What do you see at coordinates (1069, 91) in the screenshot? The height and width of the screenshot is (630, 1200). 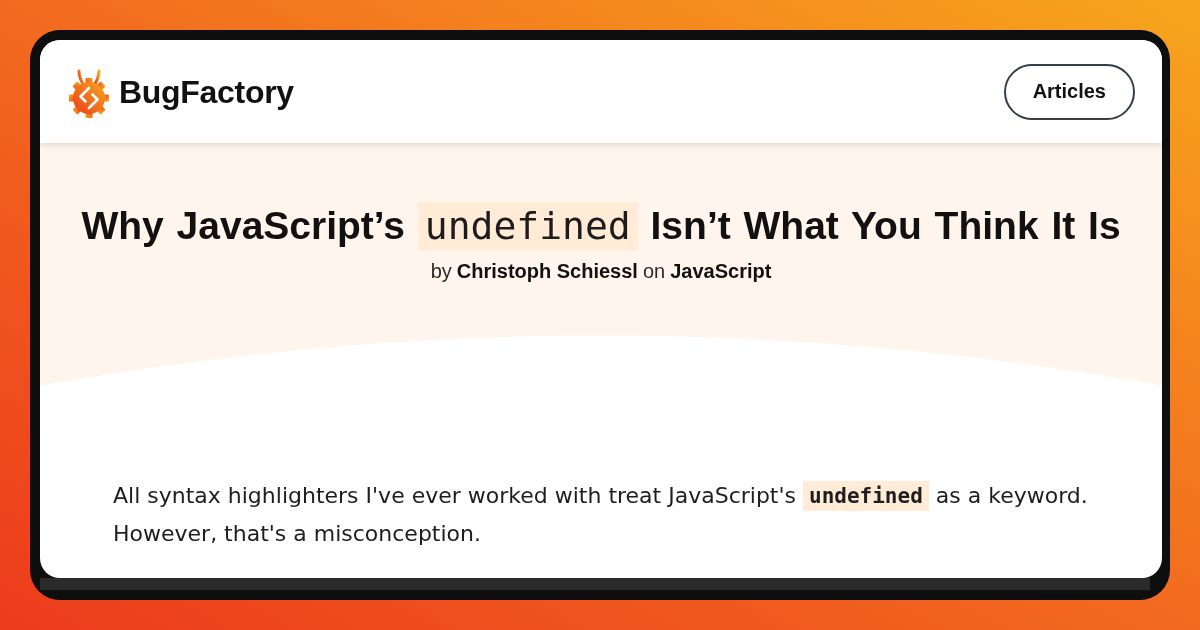 I see `articles-nav-button: Articles` at bounding box center [1069, 91].